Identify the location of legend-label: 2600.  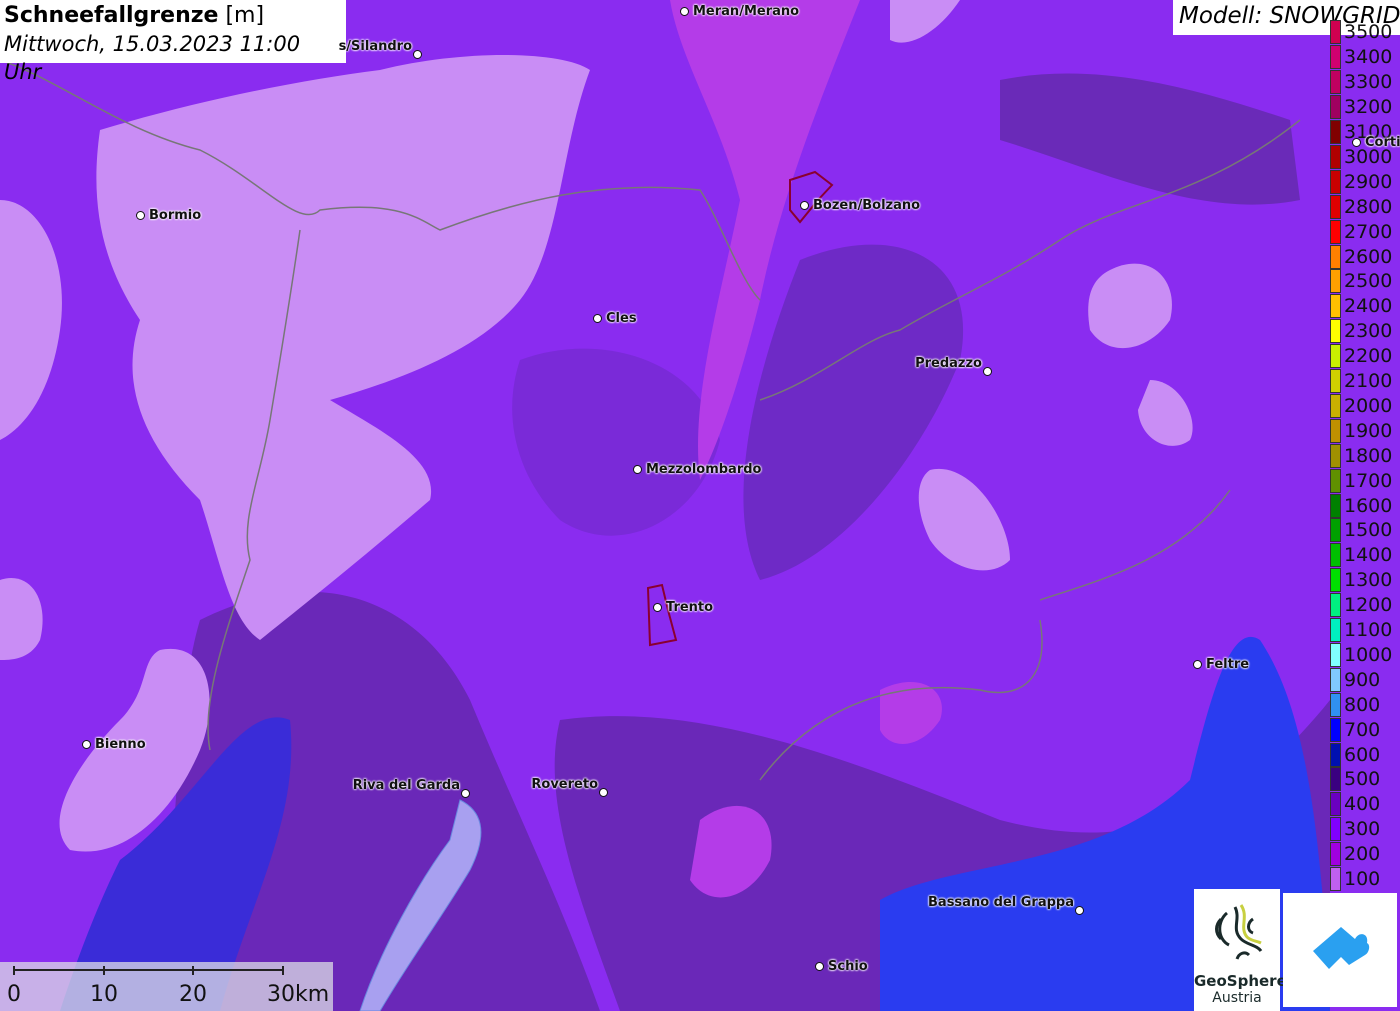
(1368, 256).